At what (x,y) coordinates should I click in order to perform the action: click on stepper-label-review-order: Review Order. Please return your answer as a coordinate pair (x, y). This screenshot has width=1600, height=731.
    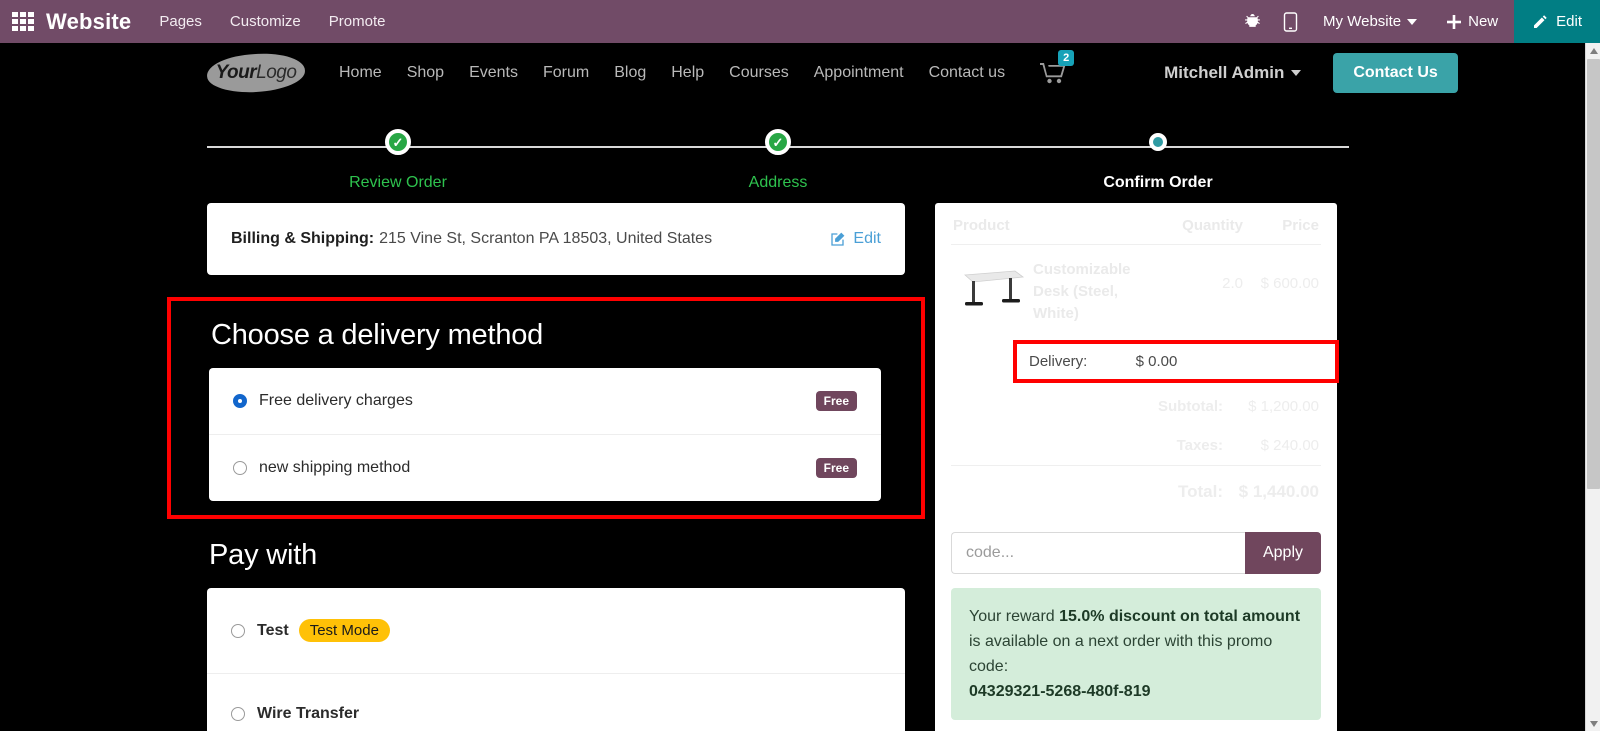
    Looking at the image, I should click on (398, 182).